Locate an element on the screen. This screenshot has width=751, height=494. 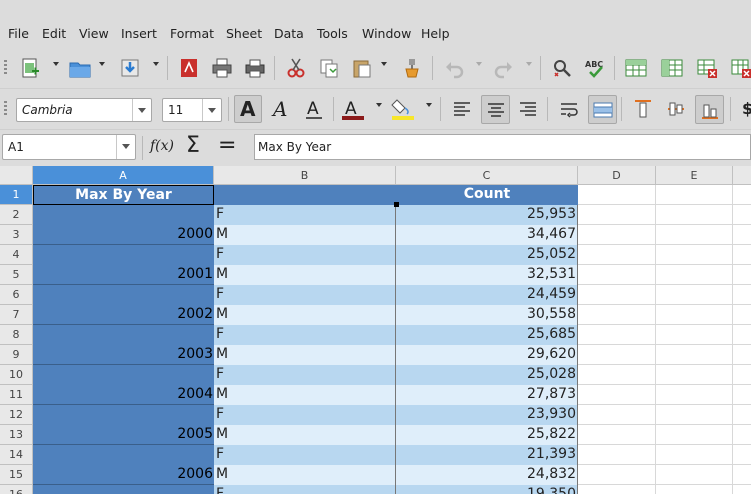
new-document-icon is located at coordinates (30, 68).